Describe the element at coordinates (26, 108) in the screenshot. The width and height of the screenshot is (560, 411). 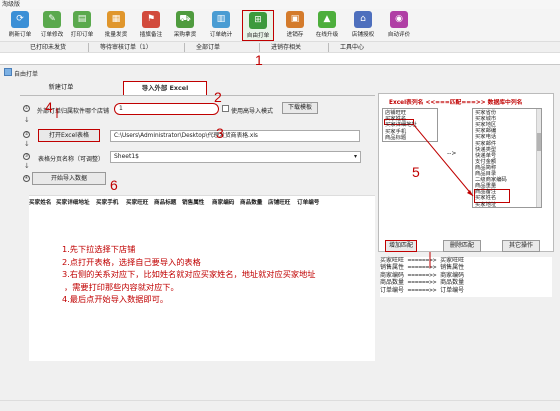
I see `step-marker-1: ①` at that location.